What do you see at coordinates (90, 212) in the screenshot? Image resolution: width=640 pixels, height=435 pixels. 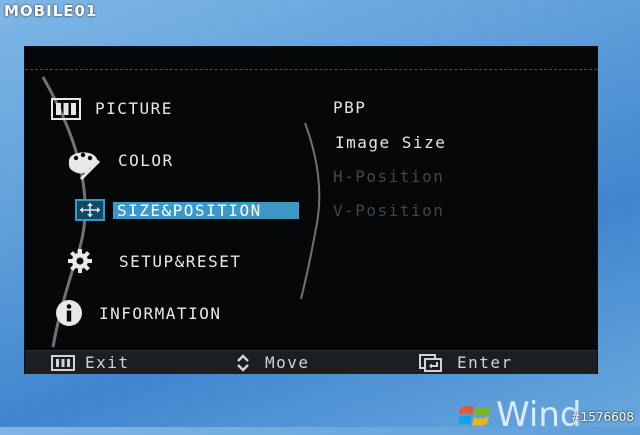 I see `size-position-icon` at bounding box center [90, 212].